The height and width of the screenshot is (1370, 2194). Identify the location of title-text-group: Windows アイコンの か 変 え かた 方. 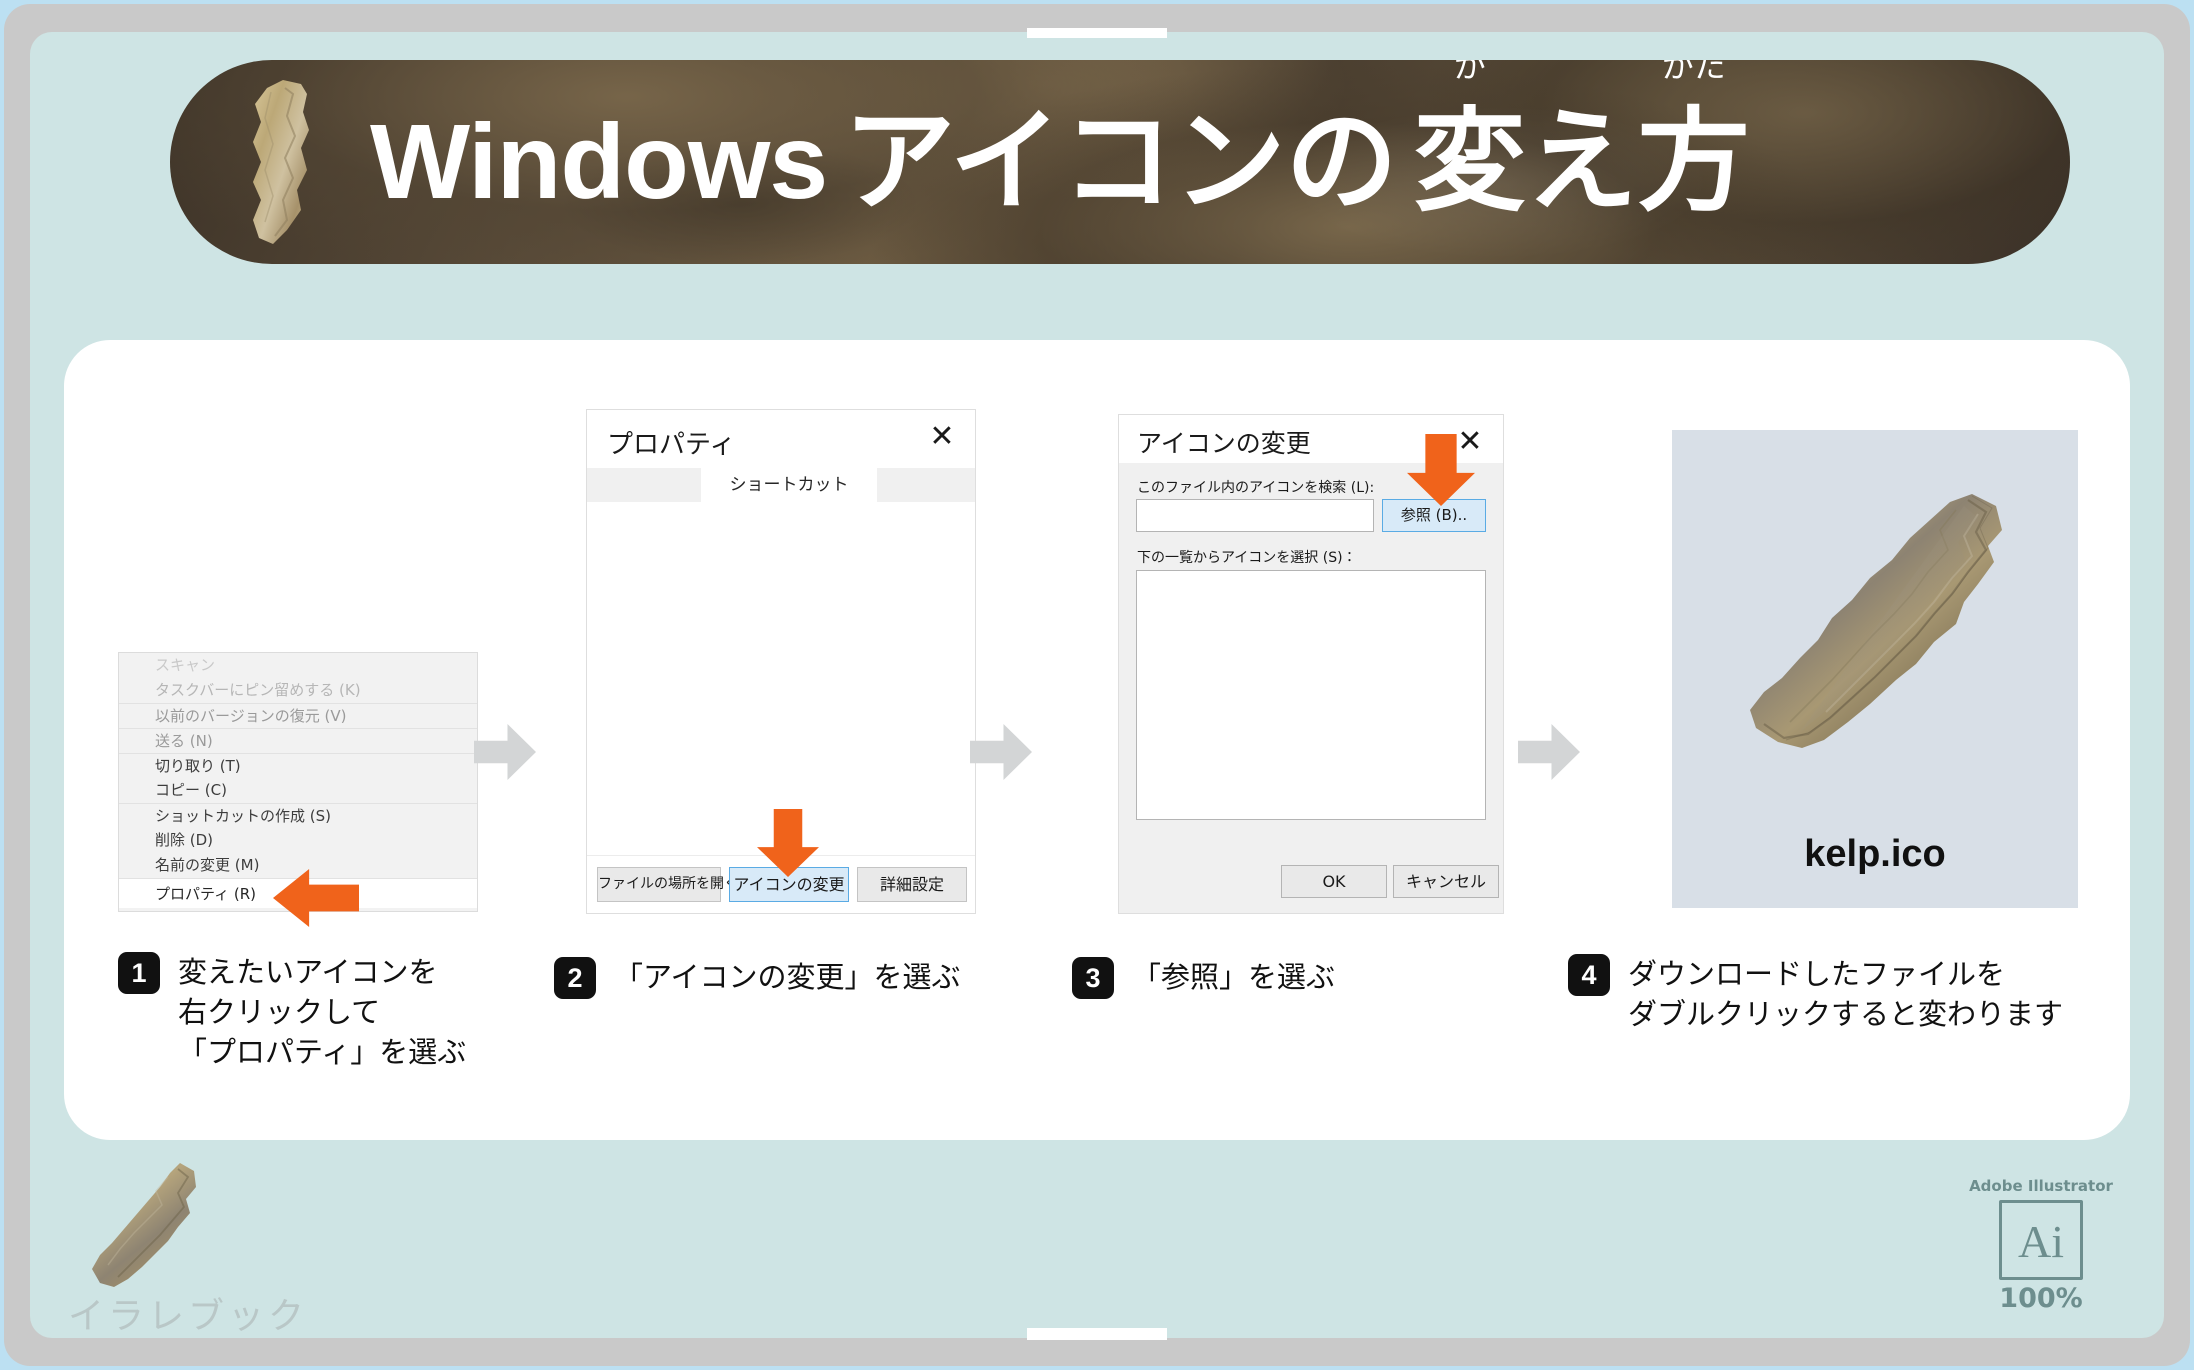
(1060, 162).